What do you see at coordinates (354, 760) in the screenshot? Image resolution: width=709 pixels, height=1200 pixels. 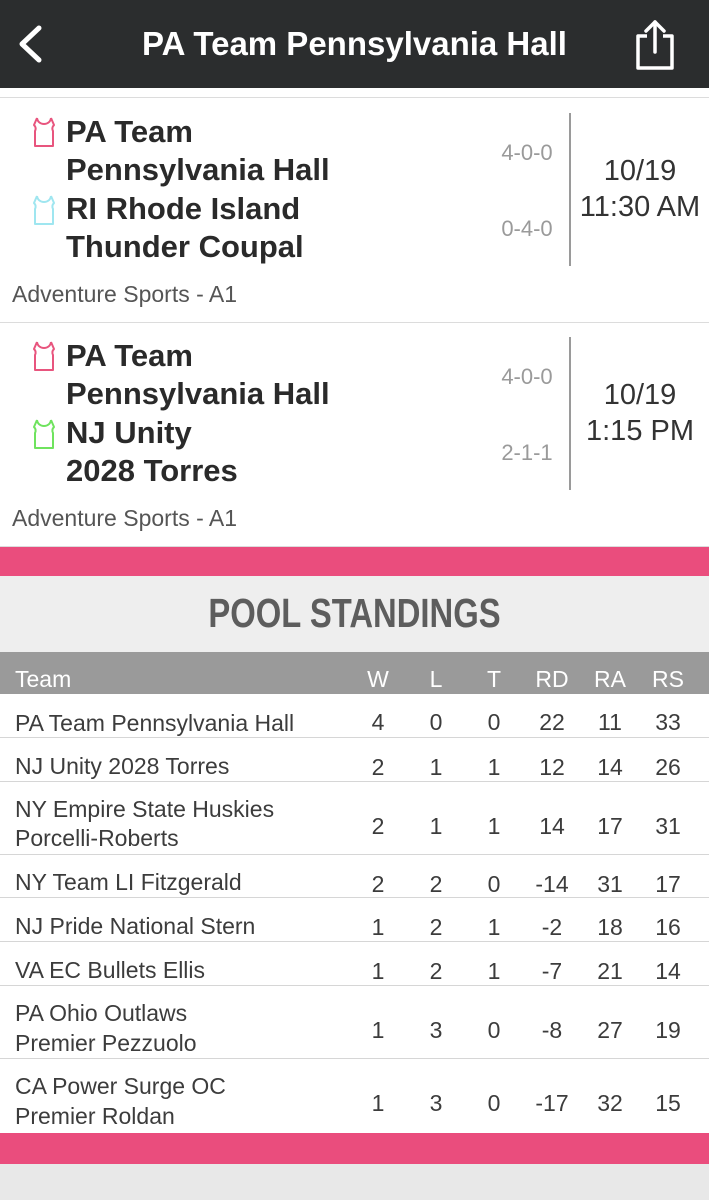 I see `table-row: NJ Unity 2028 Torres 2 1 1 12 14 26` at bounding box center [354, 760].